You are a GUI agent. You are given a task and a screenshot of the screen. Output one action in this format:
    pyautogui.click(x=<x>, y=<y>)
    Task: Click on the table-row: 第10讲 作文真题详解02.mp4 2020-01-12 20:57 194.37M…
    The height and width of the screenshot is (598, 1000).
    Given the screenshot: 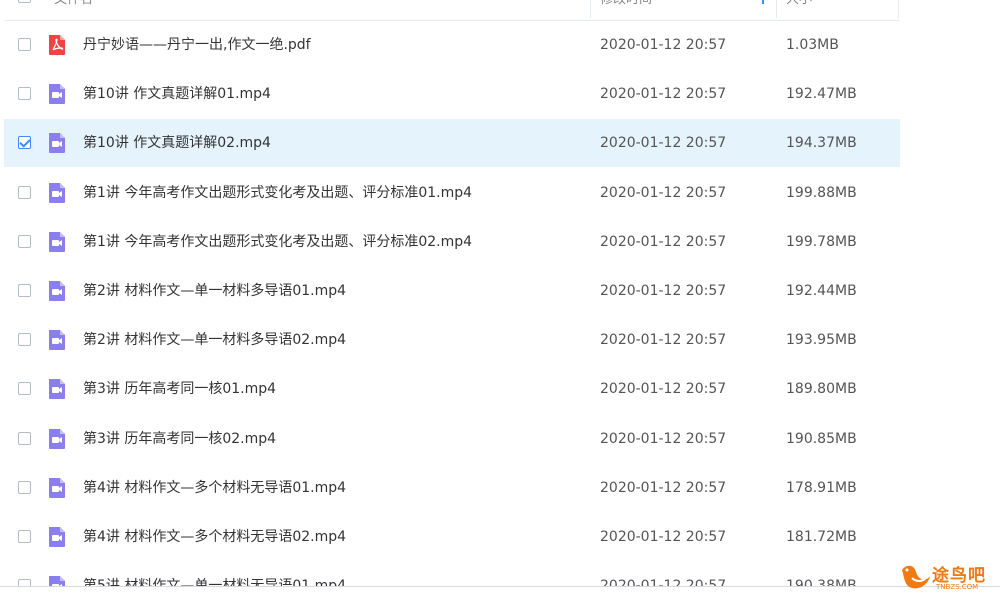 What is the action you would take?
    pyautogui.click(x=452, y=143)
    